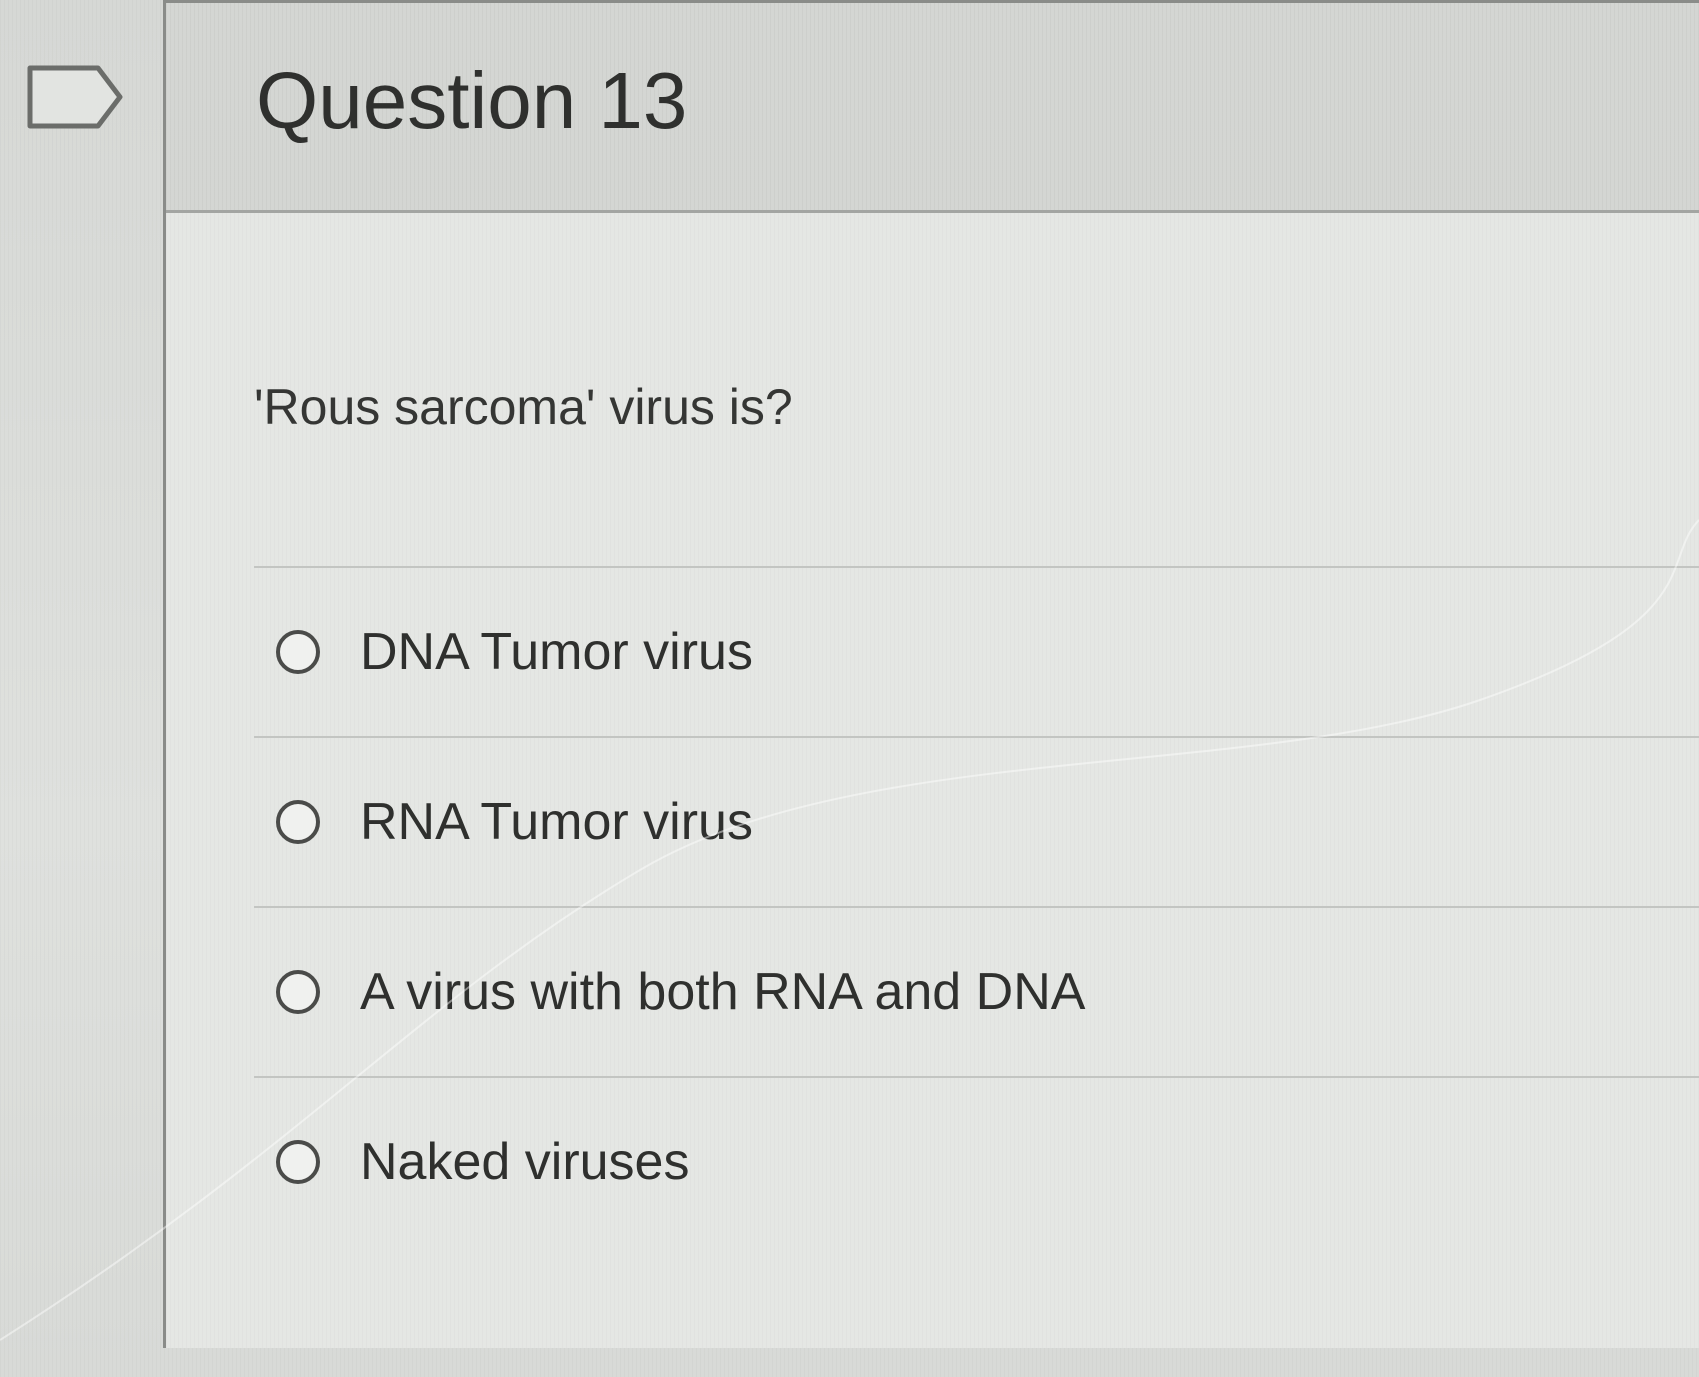  Describe the element at coordinates (76, 97) in the screenshot. I see `flag-question-icon` at that location.